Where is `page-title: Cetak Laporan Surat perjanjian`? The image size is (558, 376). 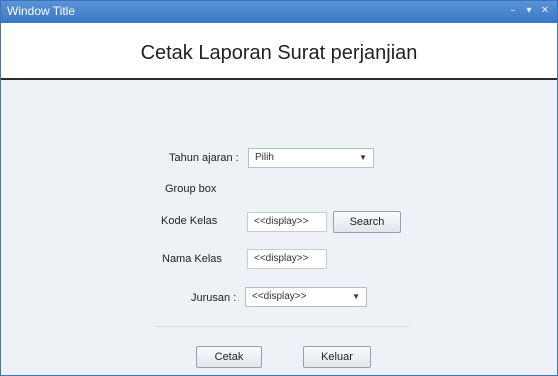
page-title: Cetak Laporan Surat perjanjian is located at coordinates (279, 53).